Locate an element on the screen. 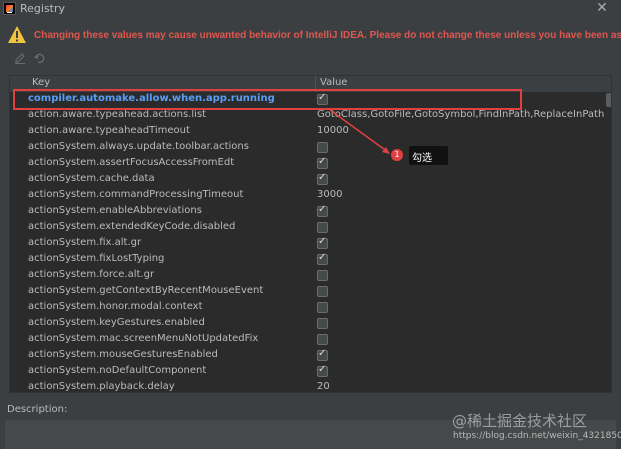 This screenshot has width=621, height=449. table-row: actionSystem.fix.alt.gr is located at coordinates (307, 244).